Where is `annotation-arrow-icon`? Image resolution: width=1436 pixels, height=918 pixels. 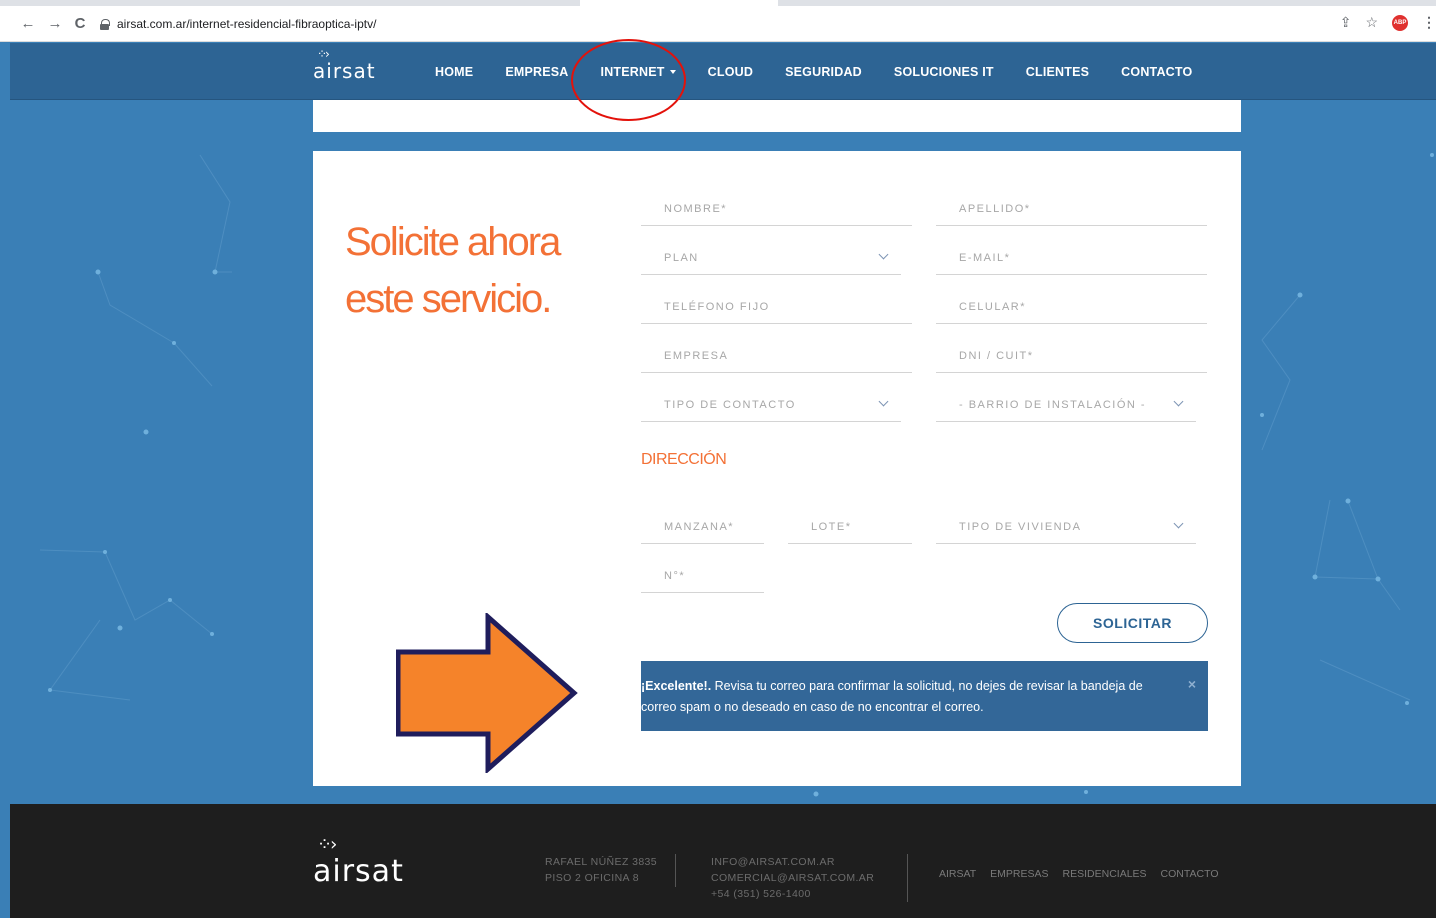
annotation-arrow-icon is located at coordinates (487, 693).